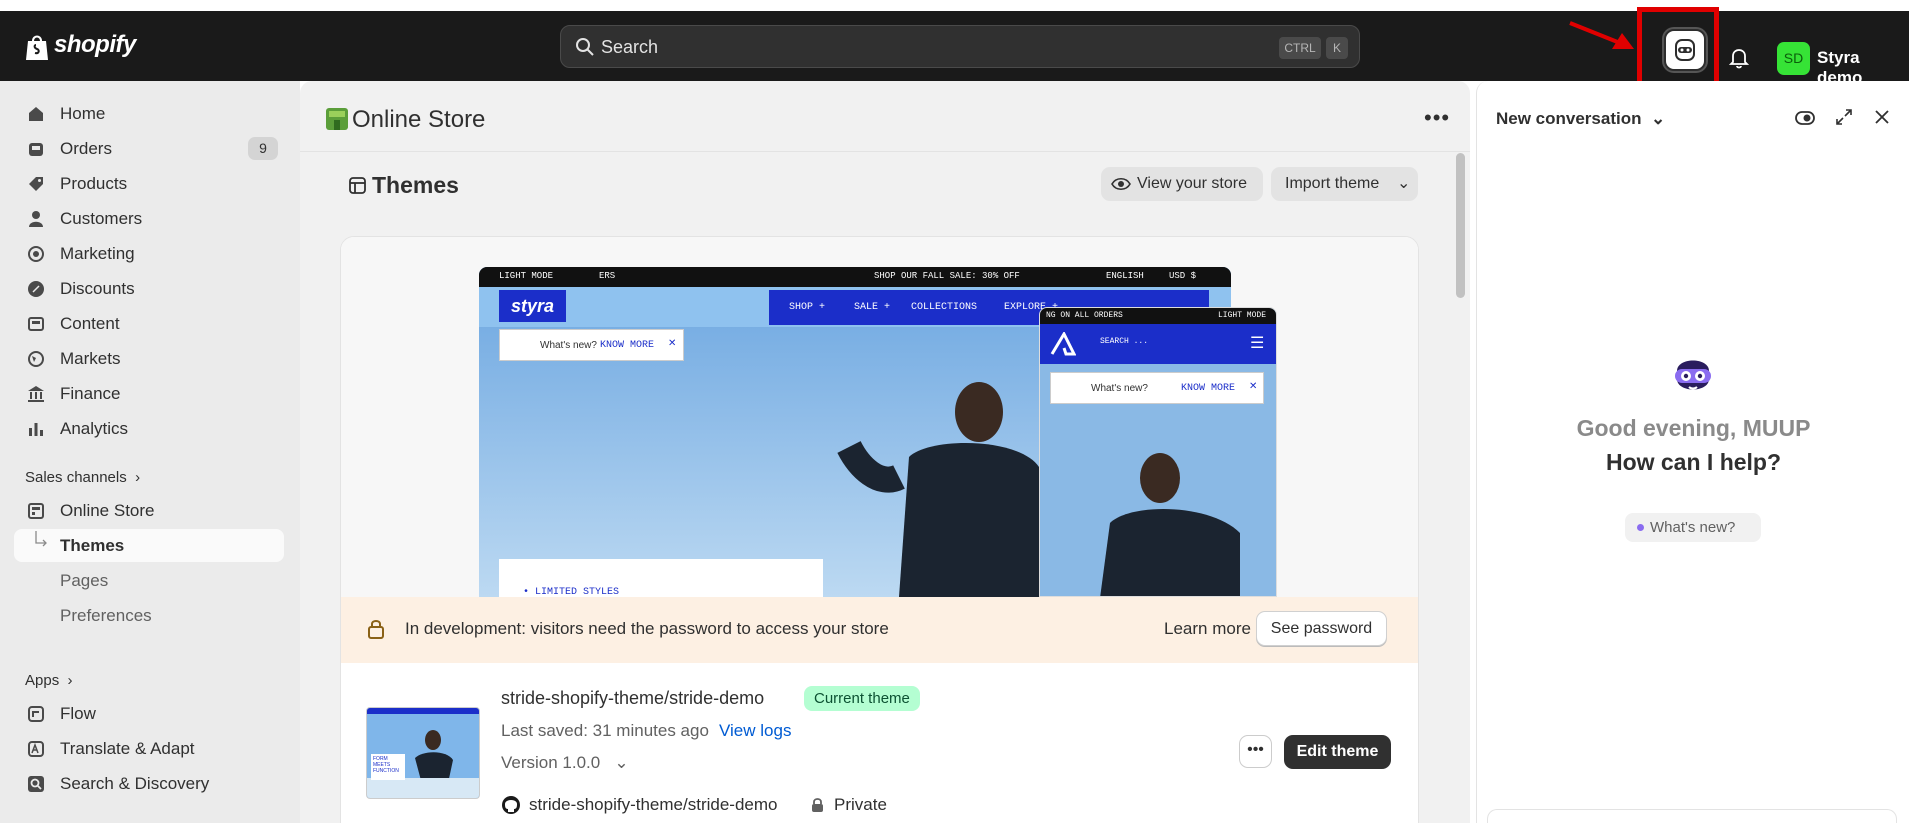 The width and height of the screenshot is (1909, 823). I want to click on kbd-ctrl: CTRL, so click(1300, 48).